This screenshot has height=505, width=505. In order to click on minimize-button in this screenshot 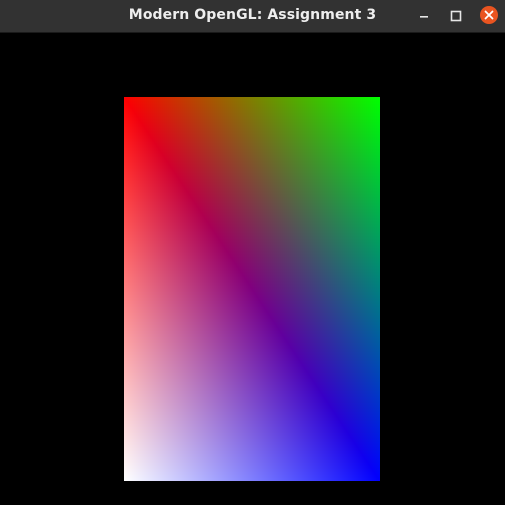, I will do `click(424, 16)`.